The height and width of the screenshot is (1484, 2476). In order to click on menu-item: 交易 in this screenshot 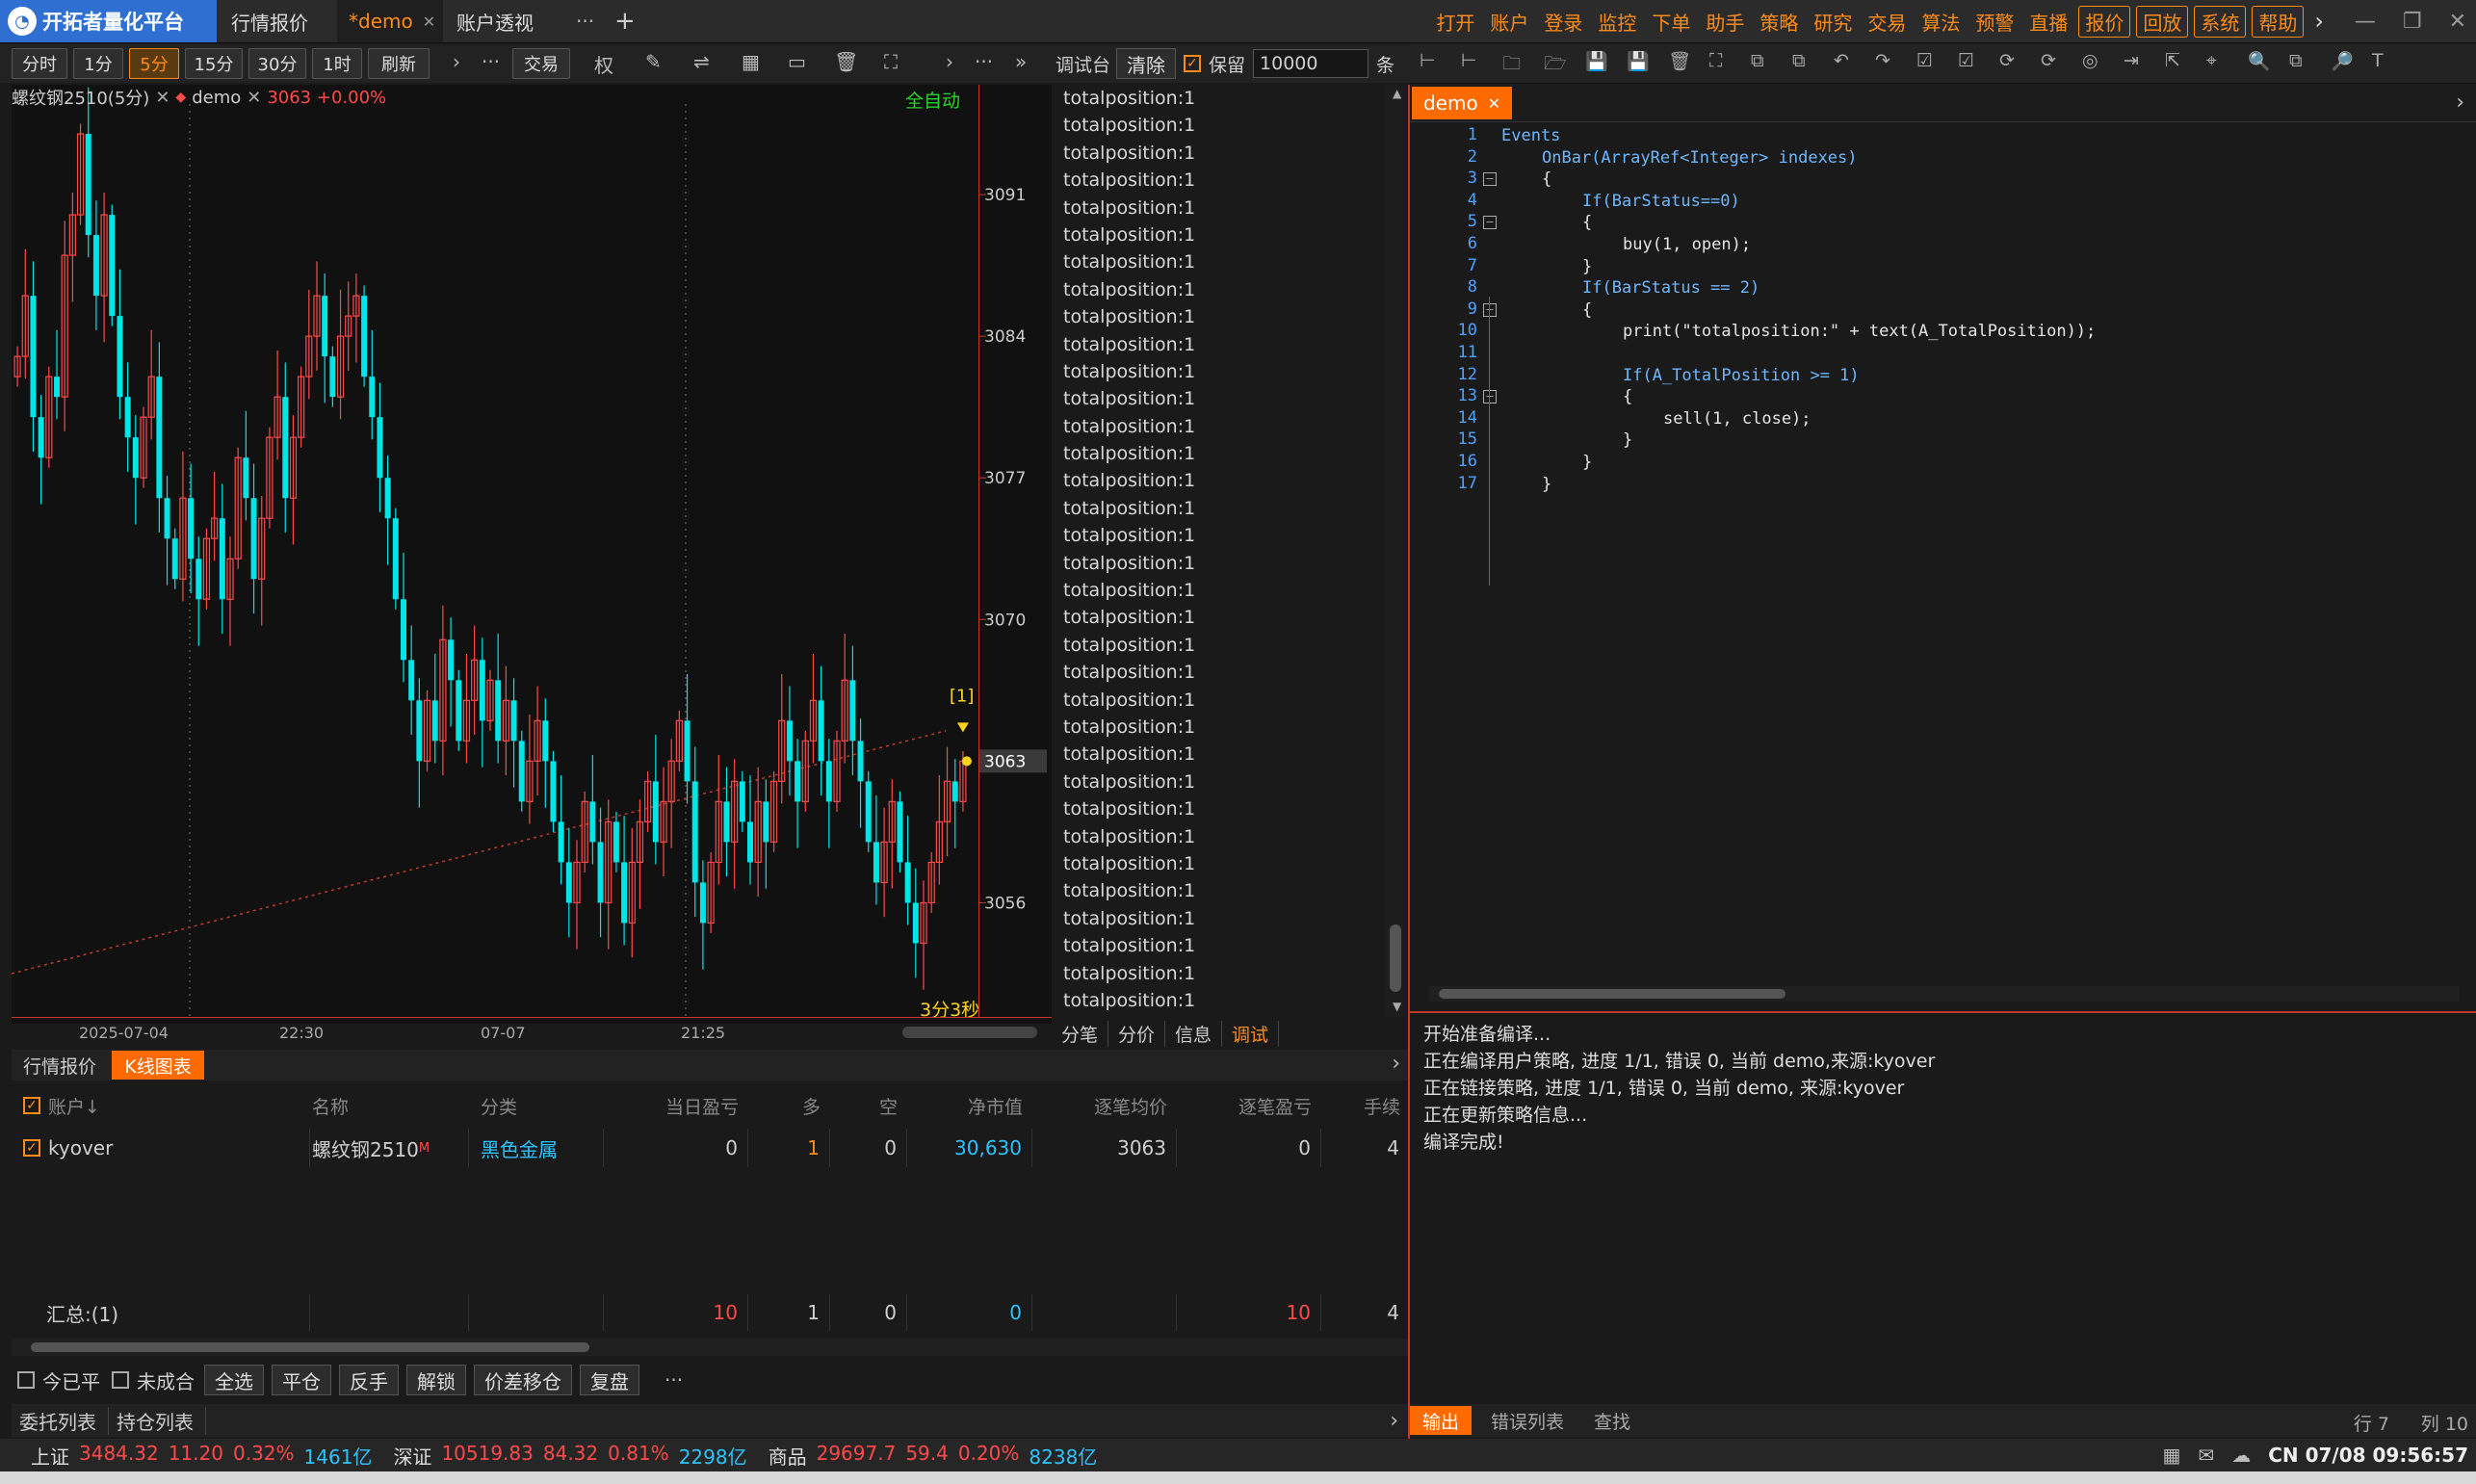, I will do `click(1887, 22)`.